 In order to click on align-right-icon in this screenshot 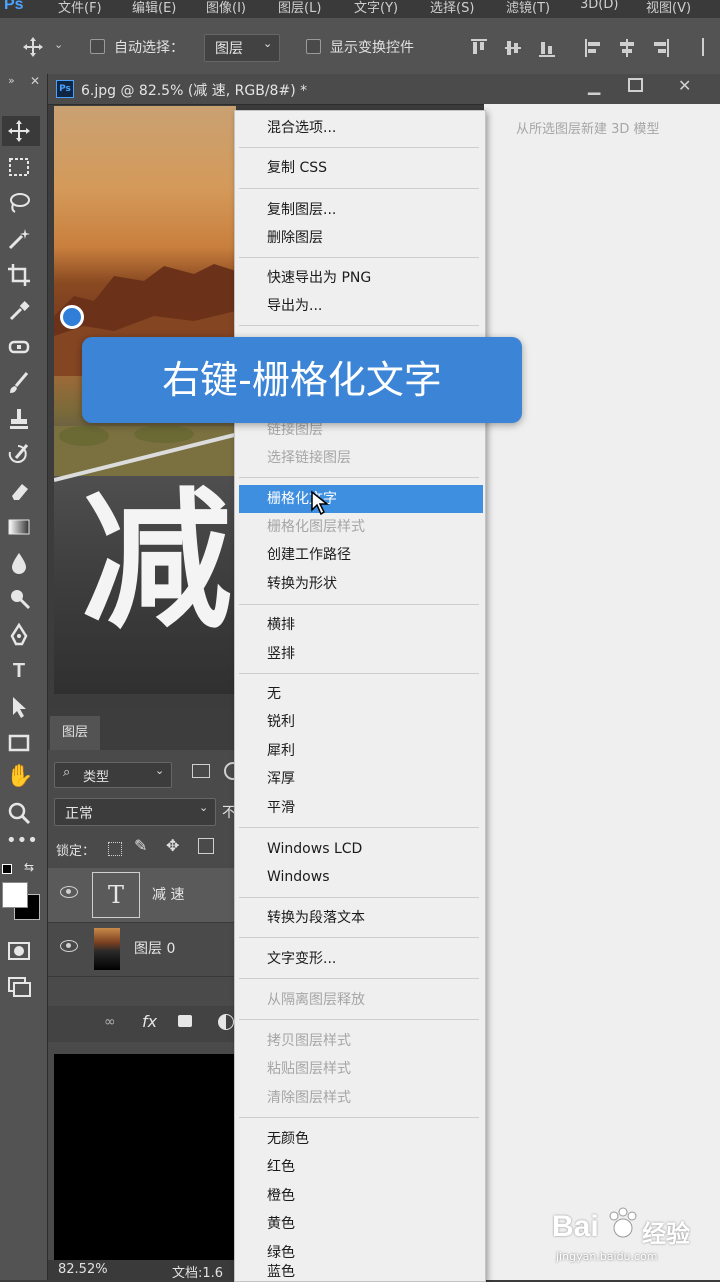, I will do `click(661, 48)`.